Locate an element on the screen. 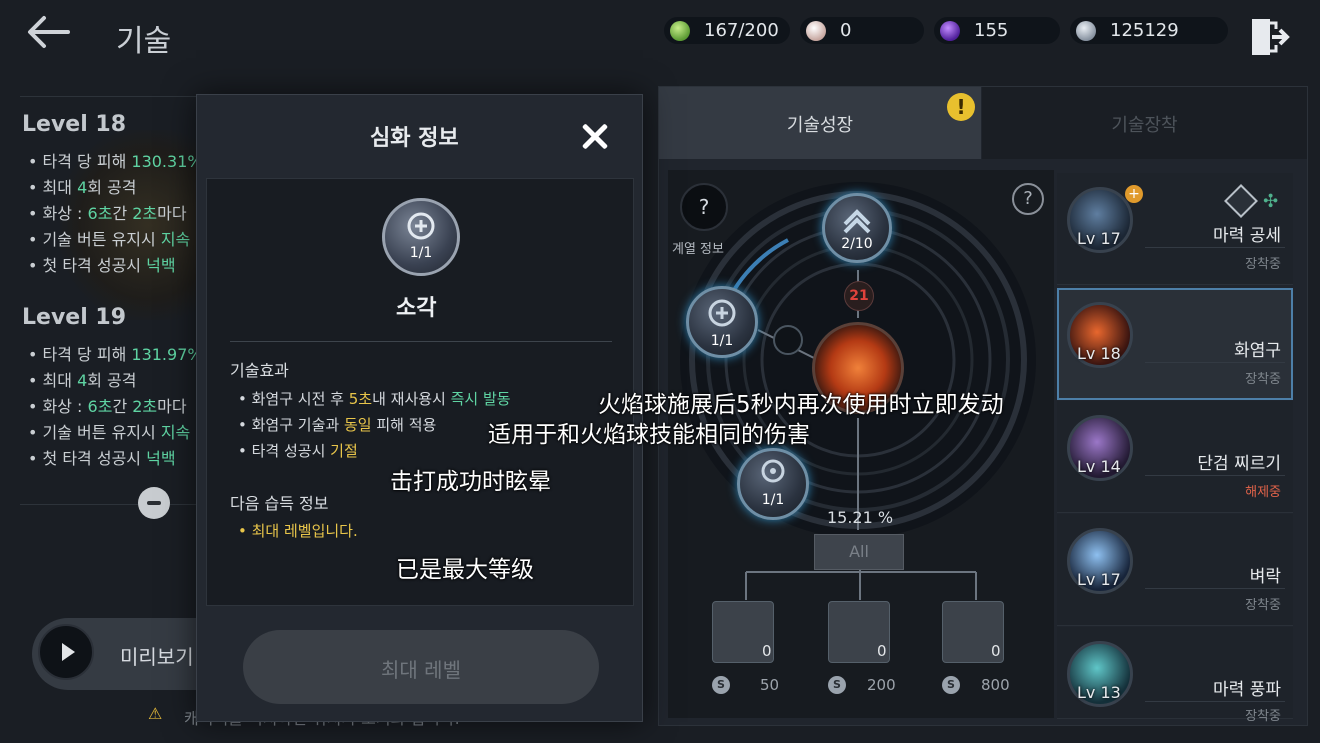 The height and width of the screenshot is (743, 1320). skill-name: 마력 풍파 is located at coordinates (1247, 690).